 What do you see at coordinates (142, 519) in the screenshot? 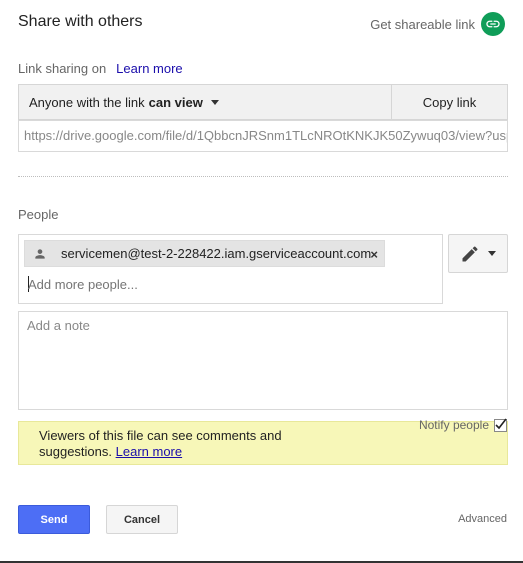
I see `cancel-button: Cancel` at bounding box center [142, 519].